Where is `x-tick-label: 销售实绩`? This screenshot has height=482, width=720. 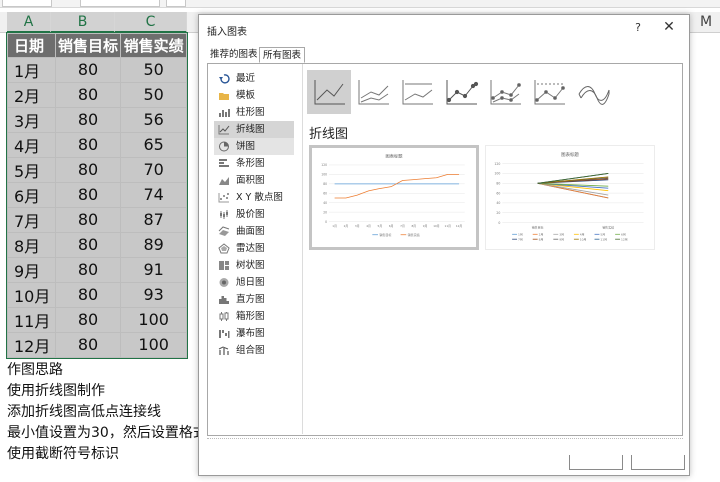 x-tick-label: 销售实绩 is located at coordinates (608, 226).